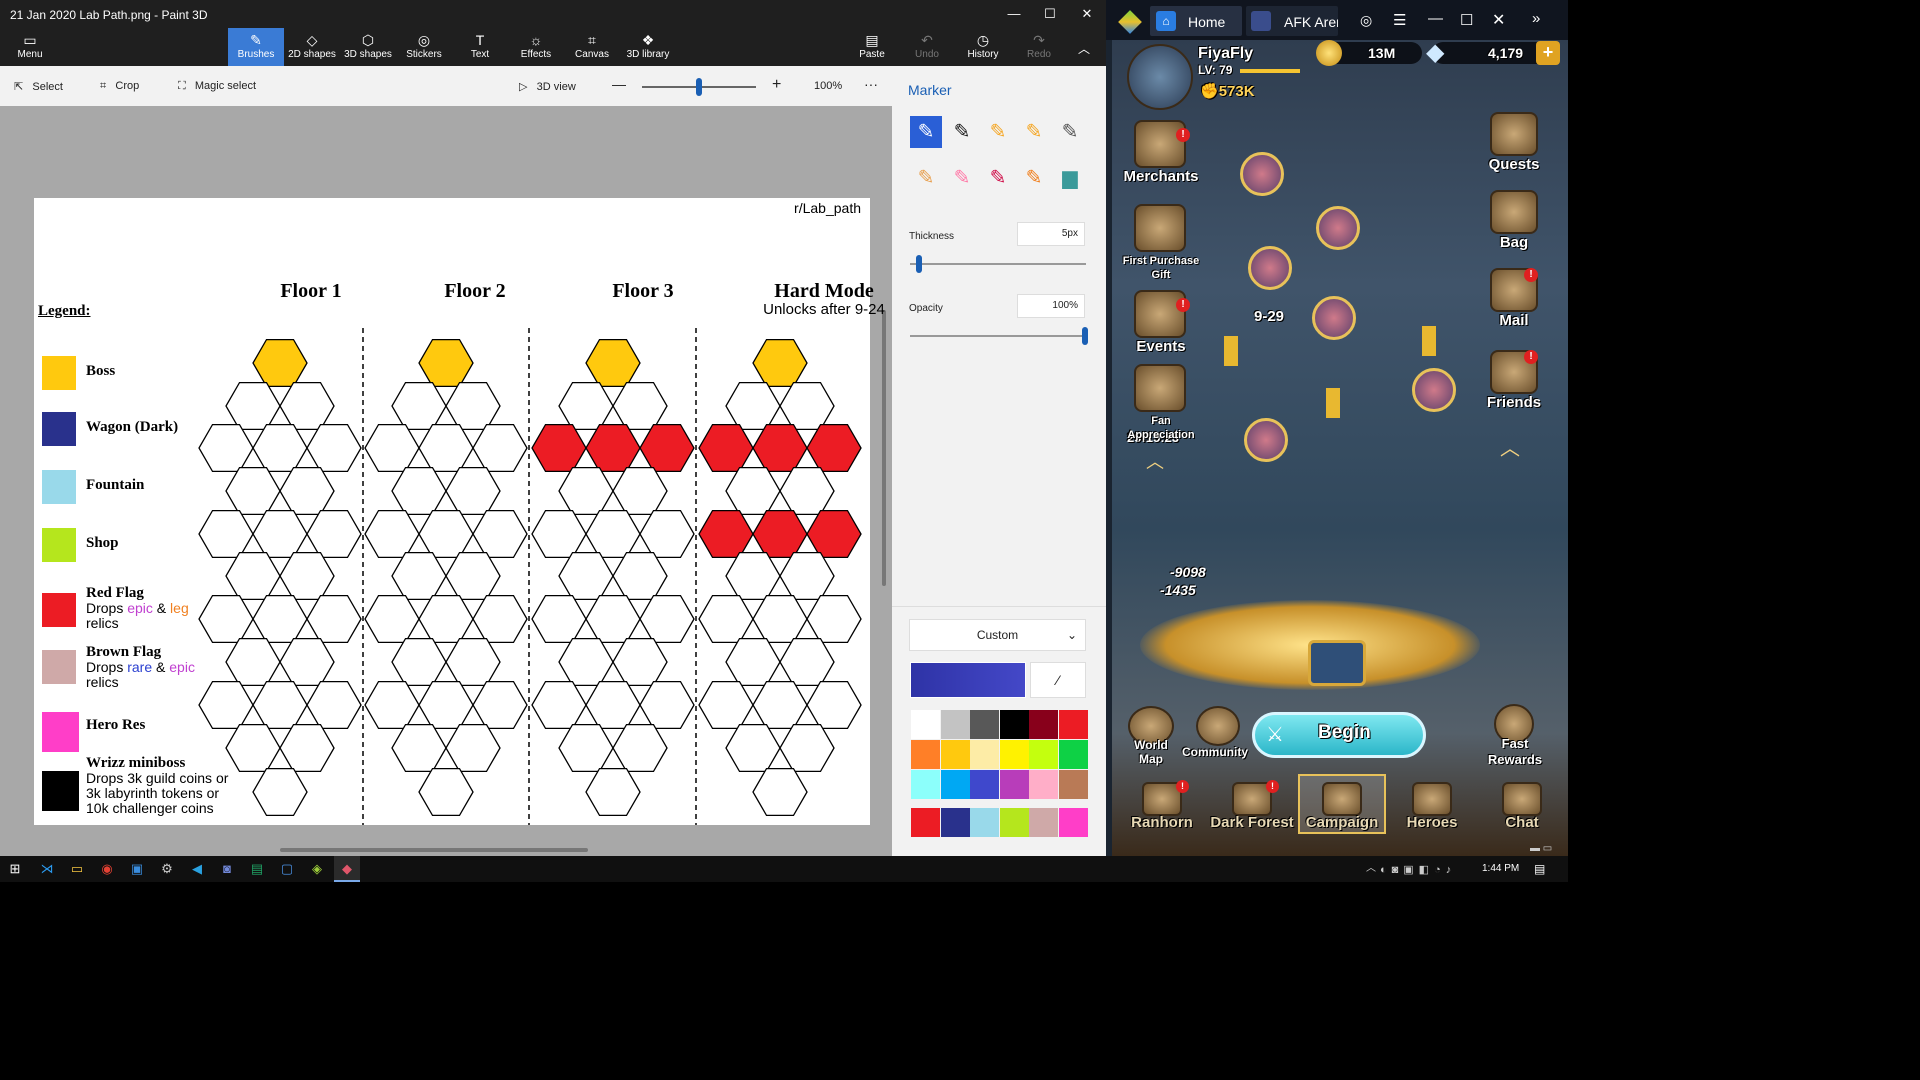  Describe the element at coordinates (1087, 14) in the screenshot. I see `close-button: ✕` at that location.